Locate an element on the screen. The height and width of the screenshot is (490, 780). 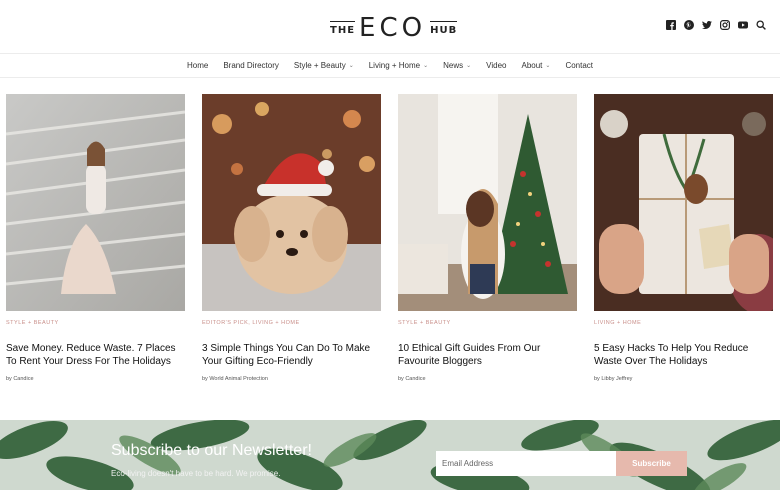
nav-item-brand-directory: Brand Directory is located at coordinates (251, 65).